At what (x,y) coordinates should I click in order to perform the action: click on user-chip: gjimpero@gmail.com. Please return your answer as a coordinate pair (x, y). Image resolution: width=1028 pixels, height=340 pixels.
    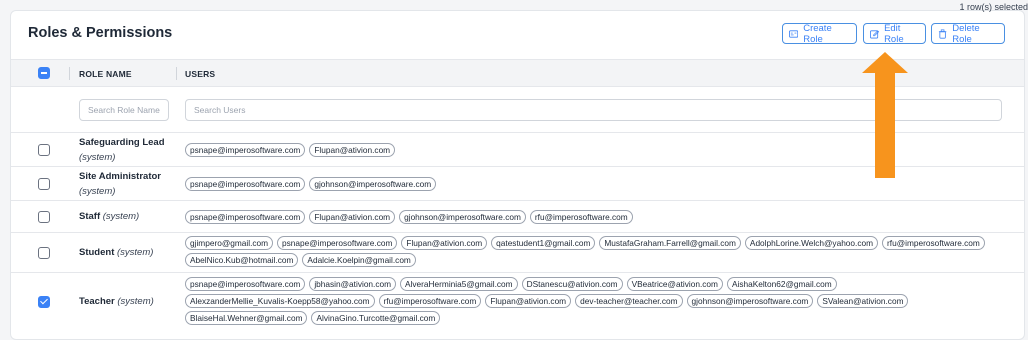
    Looking at the image, I should click on (229, 243).